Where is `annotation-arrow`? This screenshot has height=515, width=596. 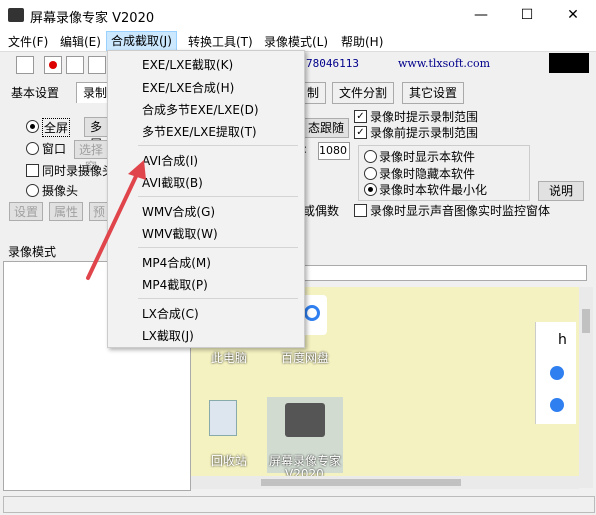
annotation-arrow is located at coordinates (116, 220).